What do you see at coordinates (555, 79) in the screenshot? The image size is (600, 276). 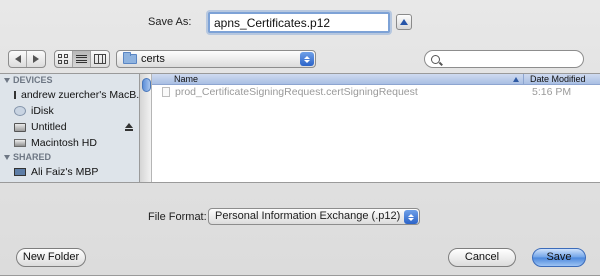 I see `column-header-date: Date Modified` at bounding box center [555, 79].